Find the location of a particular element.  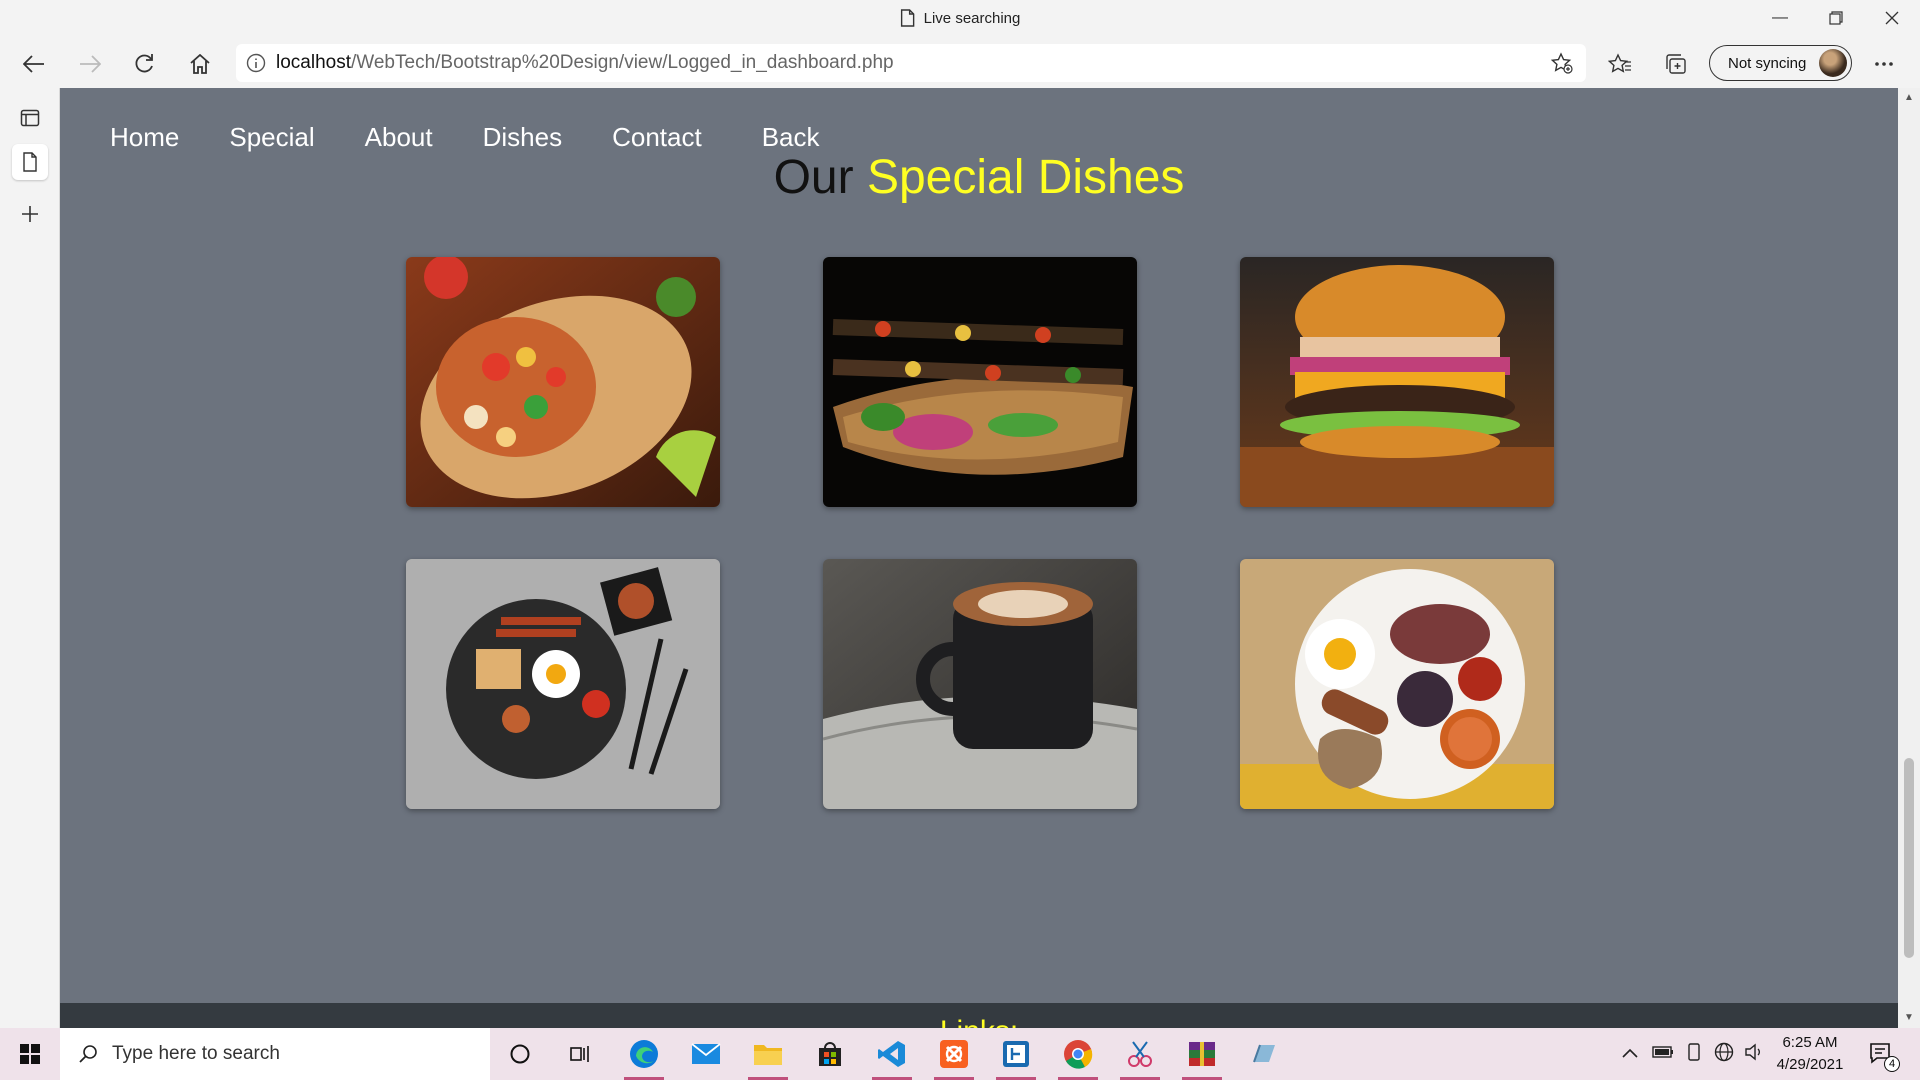

start-button is located at coordinates (30, 1054).